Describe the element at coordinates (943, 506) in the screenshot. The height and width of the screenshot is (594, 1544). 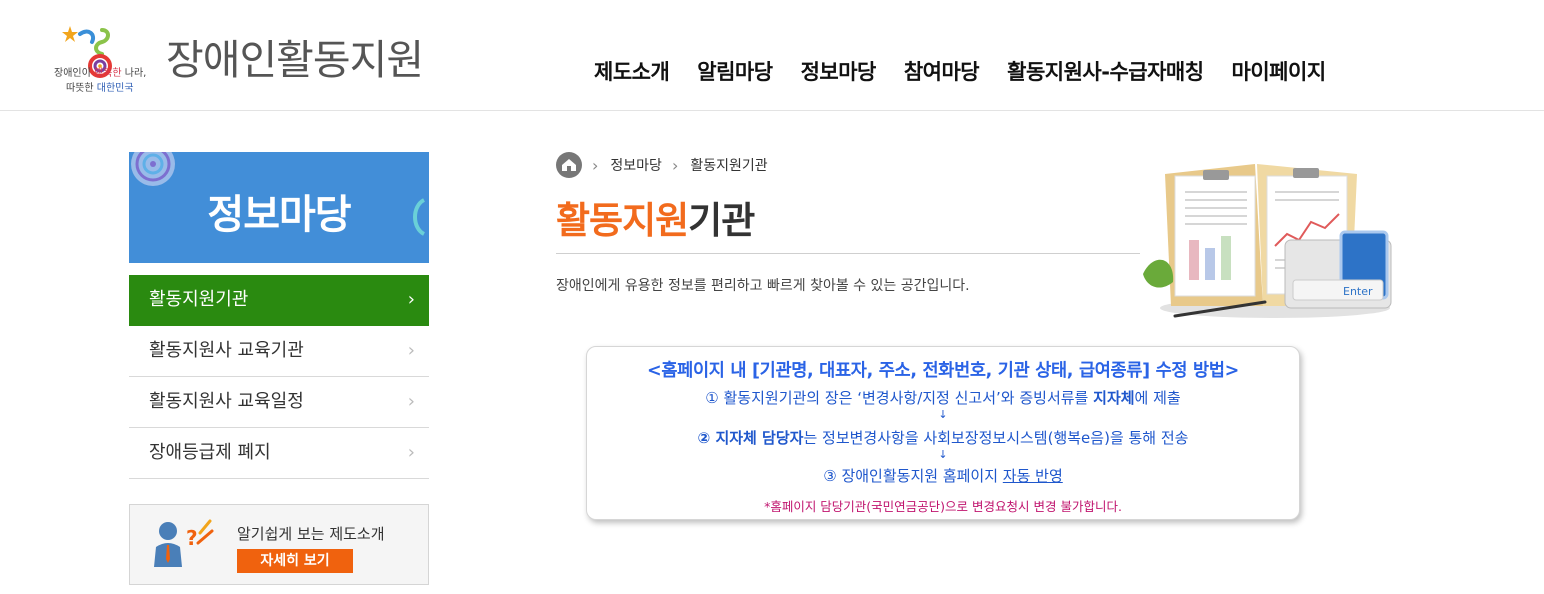
I see `notice-warning: *홈페이지 담당기관(국민연금공단)으로 변경요청시 변경 불가합니다.` at that location.